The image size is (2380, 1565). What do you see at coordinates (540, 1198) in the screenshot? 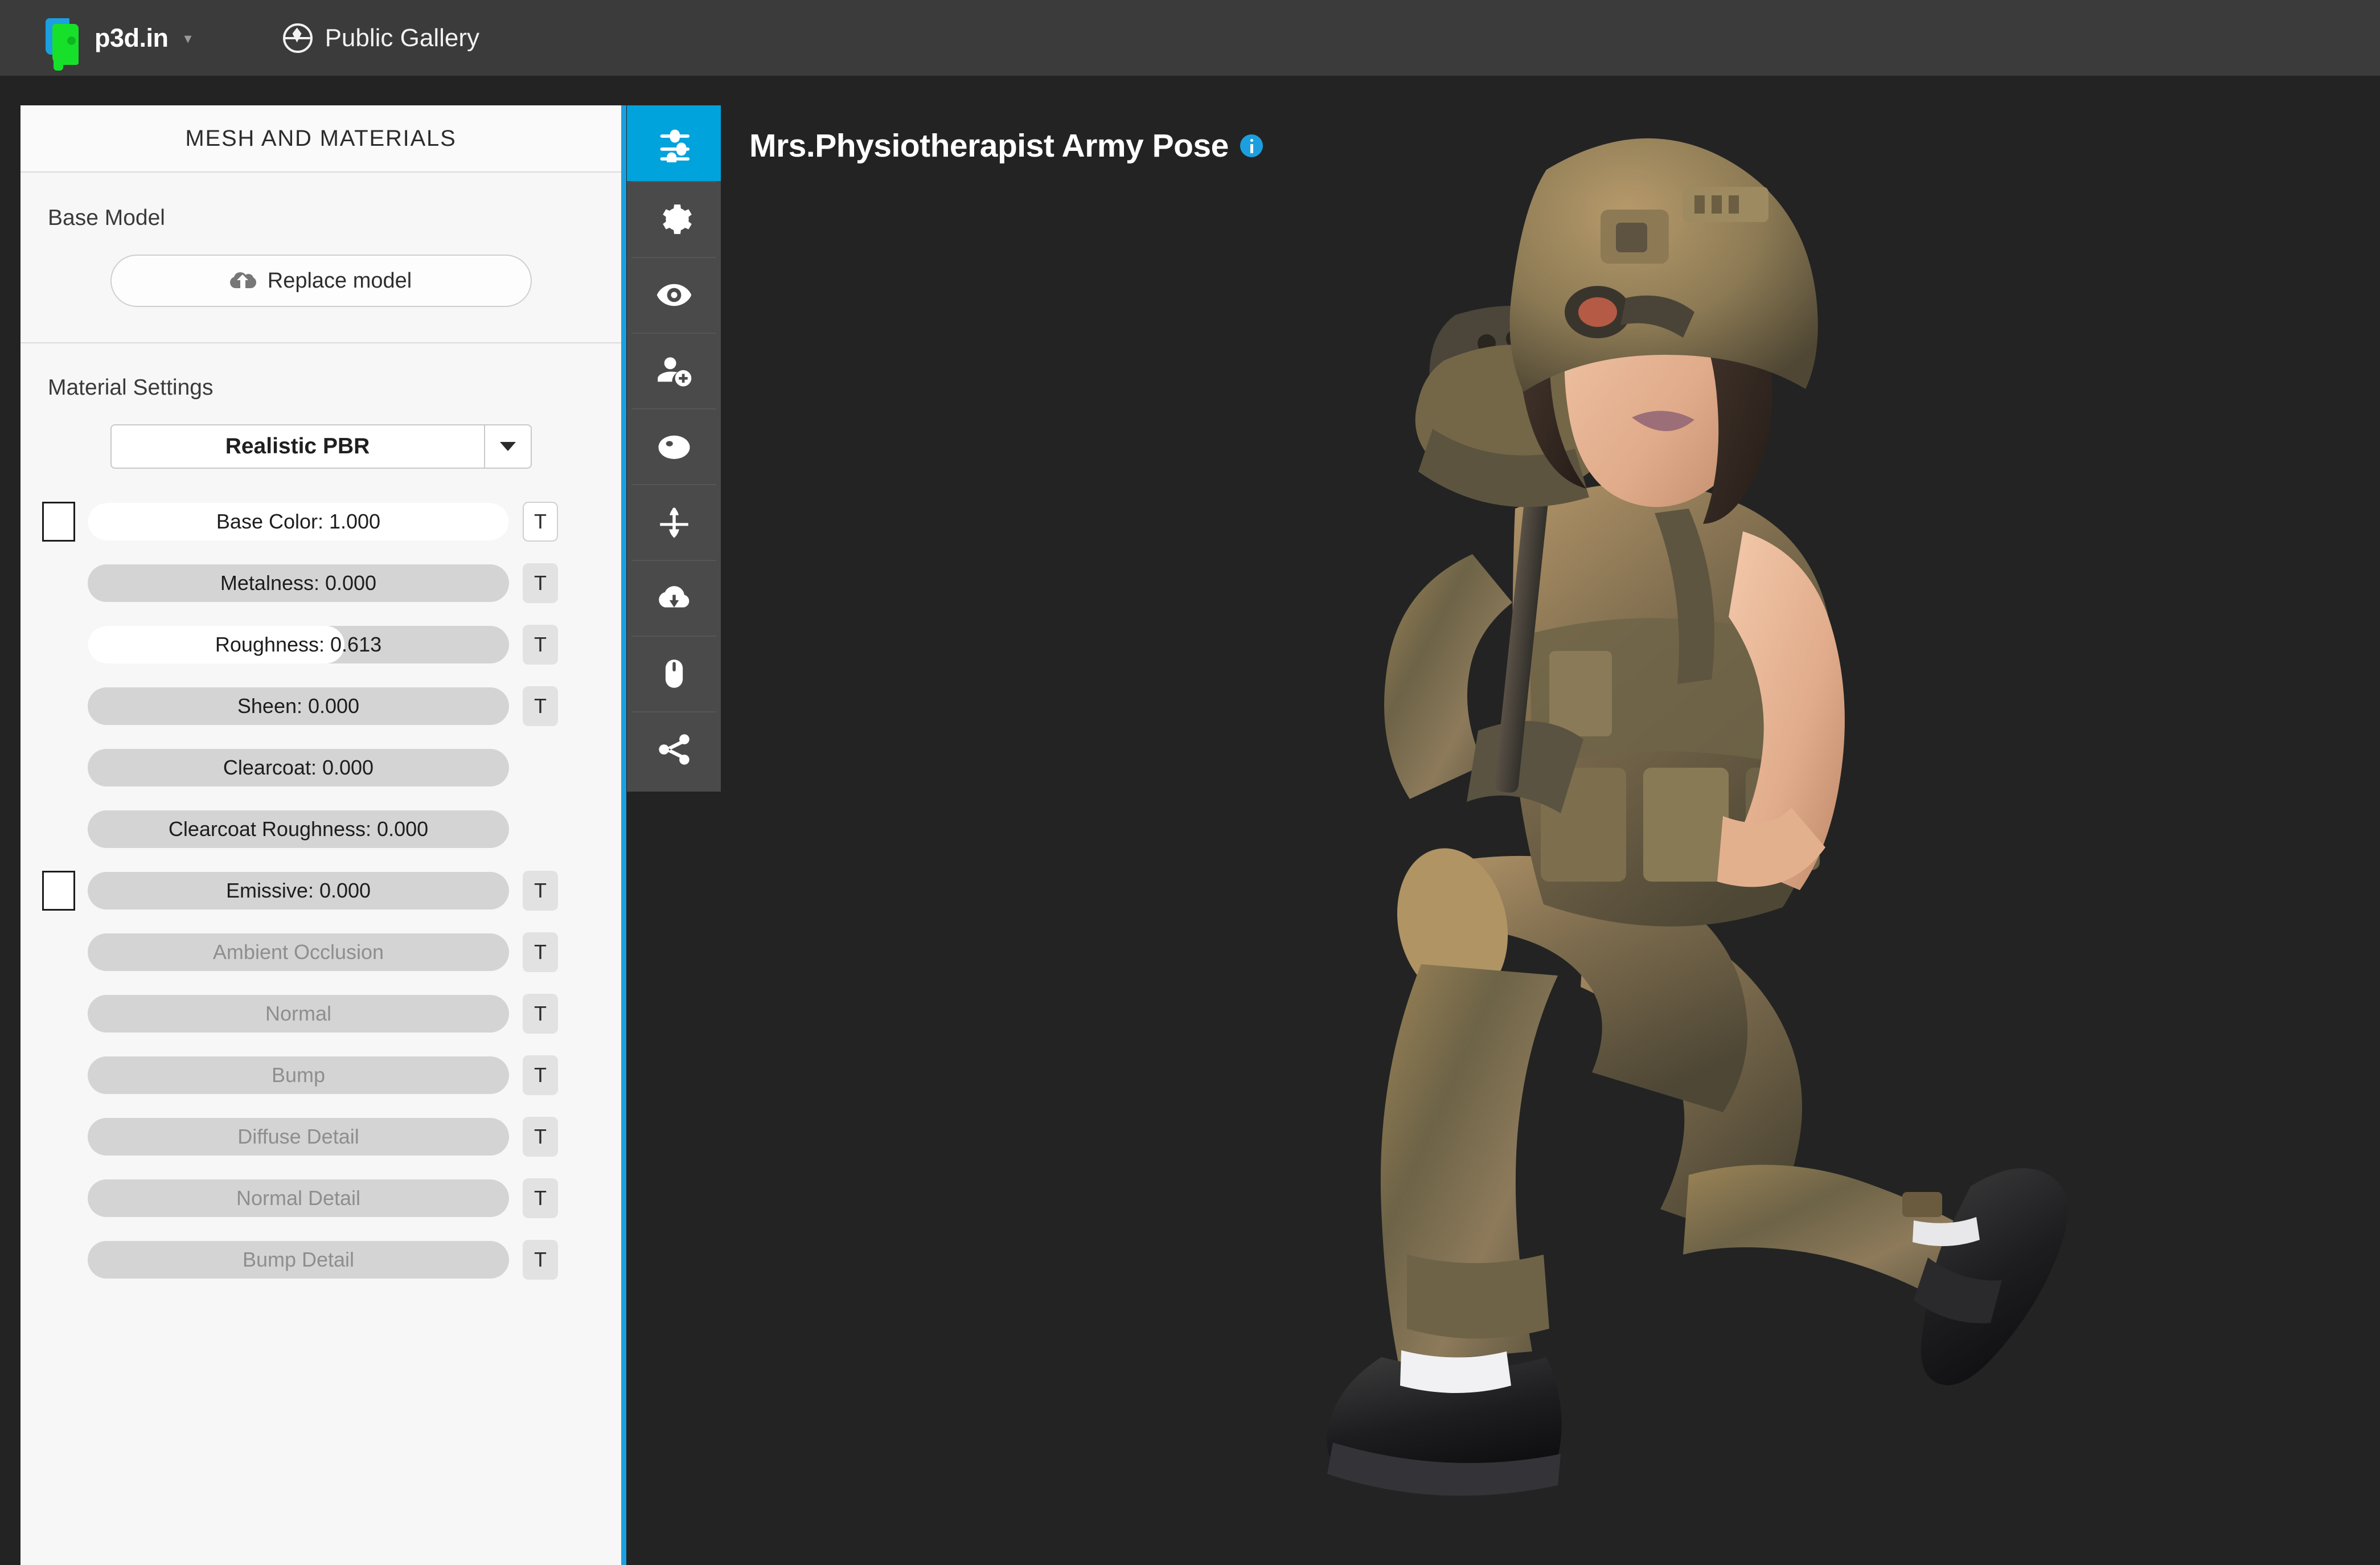
I see `texture-button-normal-detail: T` at bounding box center [540, 1198].